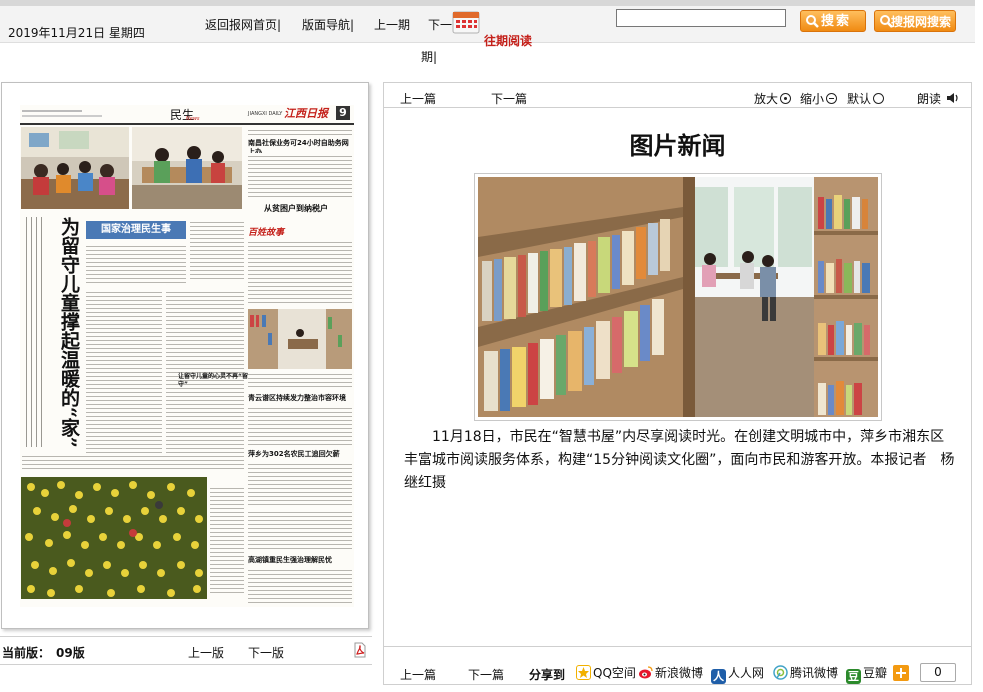  What do you see at coordinates (300, 339) in the screenshot?
I see `library-thumb-photo` at bounding box center [300, 339].